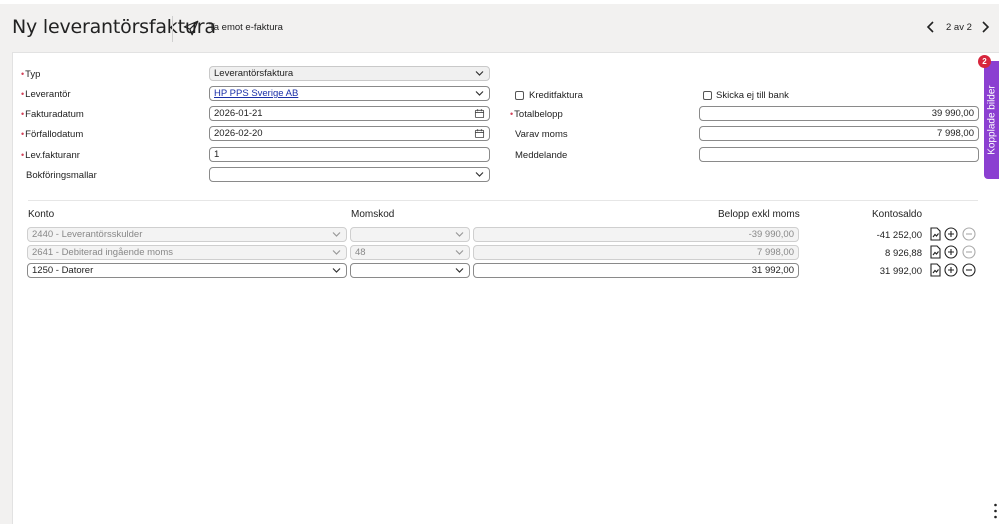  What do you see at coordinates (46, 94) in the screenshot?
I see `leverantor-label: •Leverantör` at bounding box center [46, 94].